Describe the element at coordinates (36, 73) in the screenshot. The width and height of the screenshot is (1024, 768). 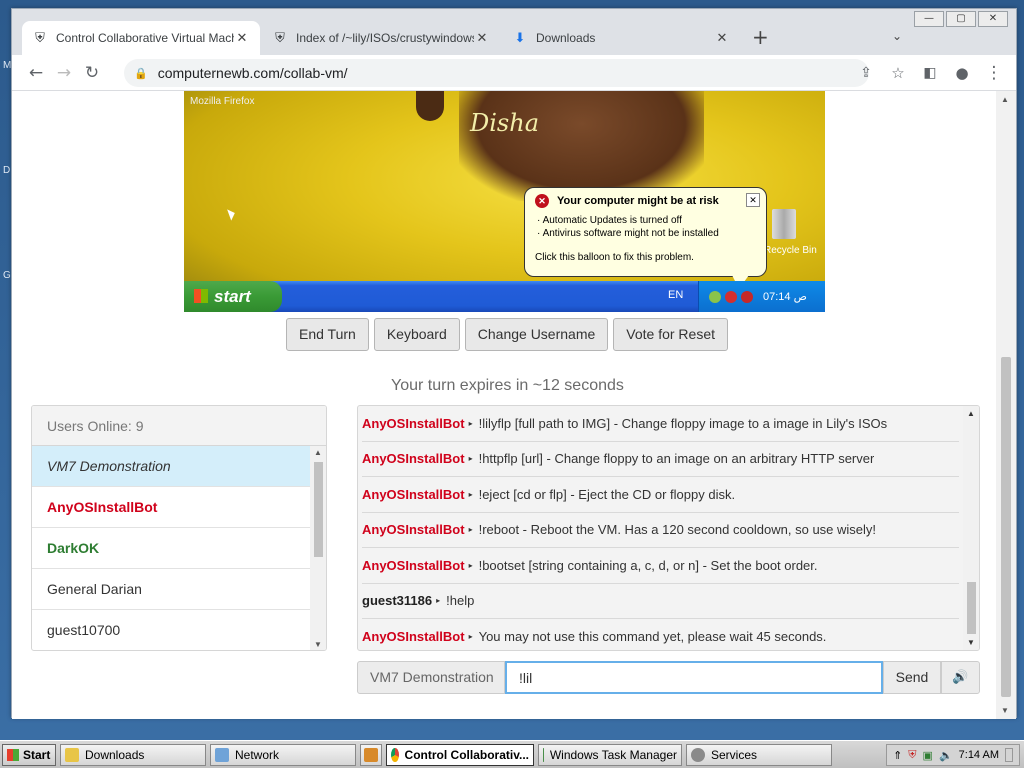
I see `back-icon: ←` at that location.